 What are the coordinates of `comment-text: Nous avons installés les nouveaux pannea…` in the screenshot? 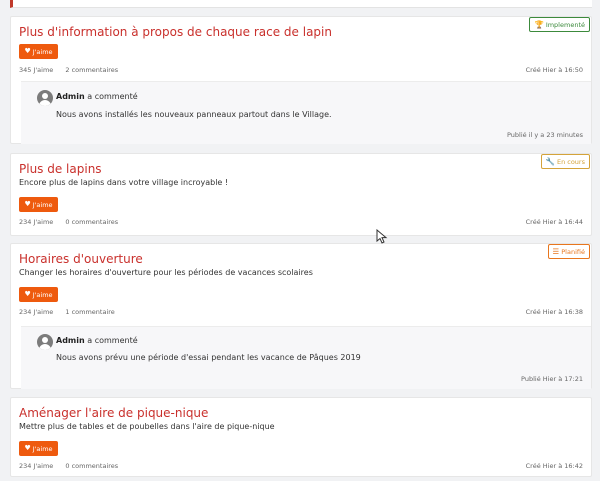 It's located at (194, 114).